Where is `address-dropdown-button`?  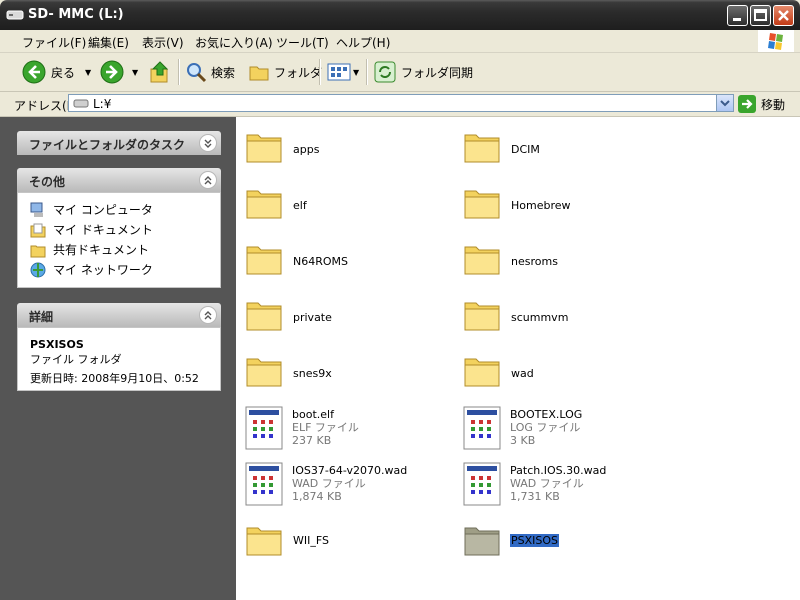
address-dropdown-button is located at coordinates (724, 103).